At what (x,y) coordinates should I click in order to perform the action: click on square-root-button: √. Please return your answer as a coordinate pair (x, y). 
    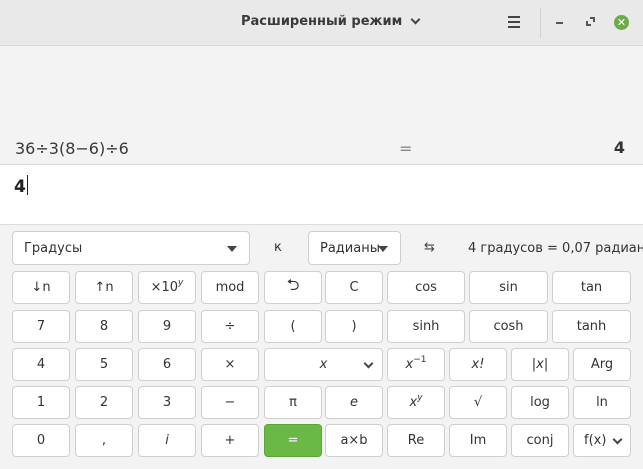
    Looking at the image, I should click on (478, 402).